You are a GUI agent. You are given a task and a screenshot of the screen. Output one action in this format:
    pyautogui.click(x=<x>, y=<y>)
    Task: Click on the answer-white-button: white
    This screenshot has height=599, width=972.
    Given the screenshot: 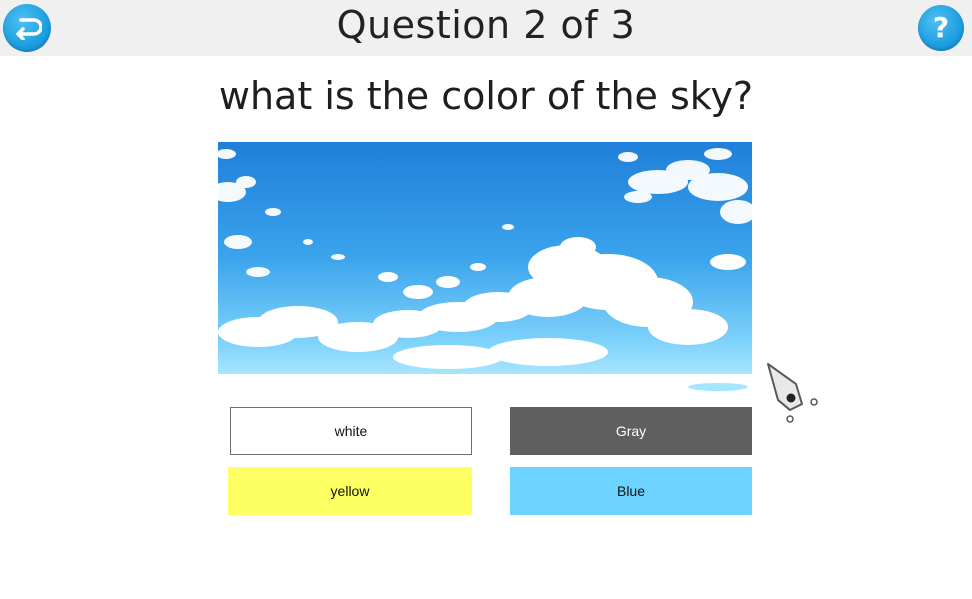 What is the action you would take?
    pyautogui.click(x=351, y=431)
    